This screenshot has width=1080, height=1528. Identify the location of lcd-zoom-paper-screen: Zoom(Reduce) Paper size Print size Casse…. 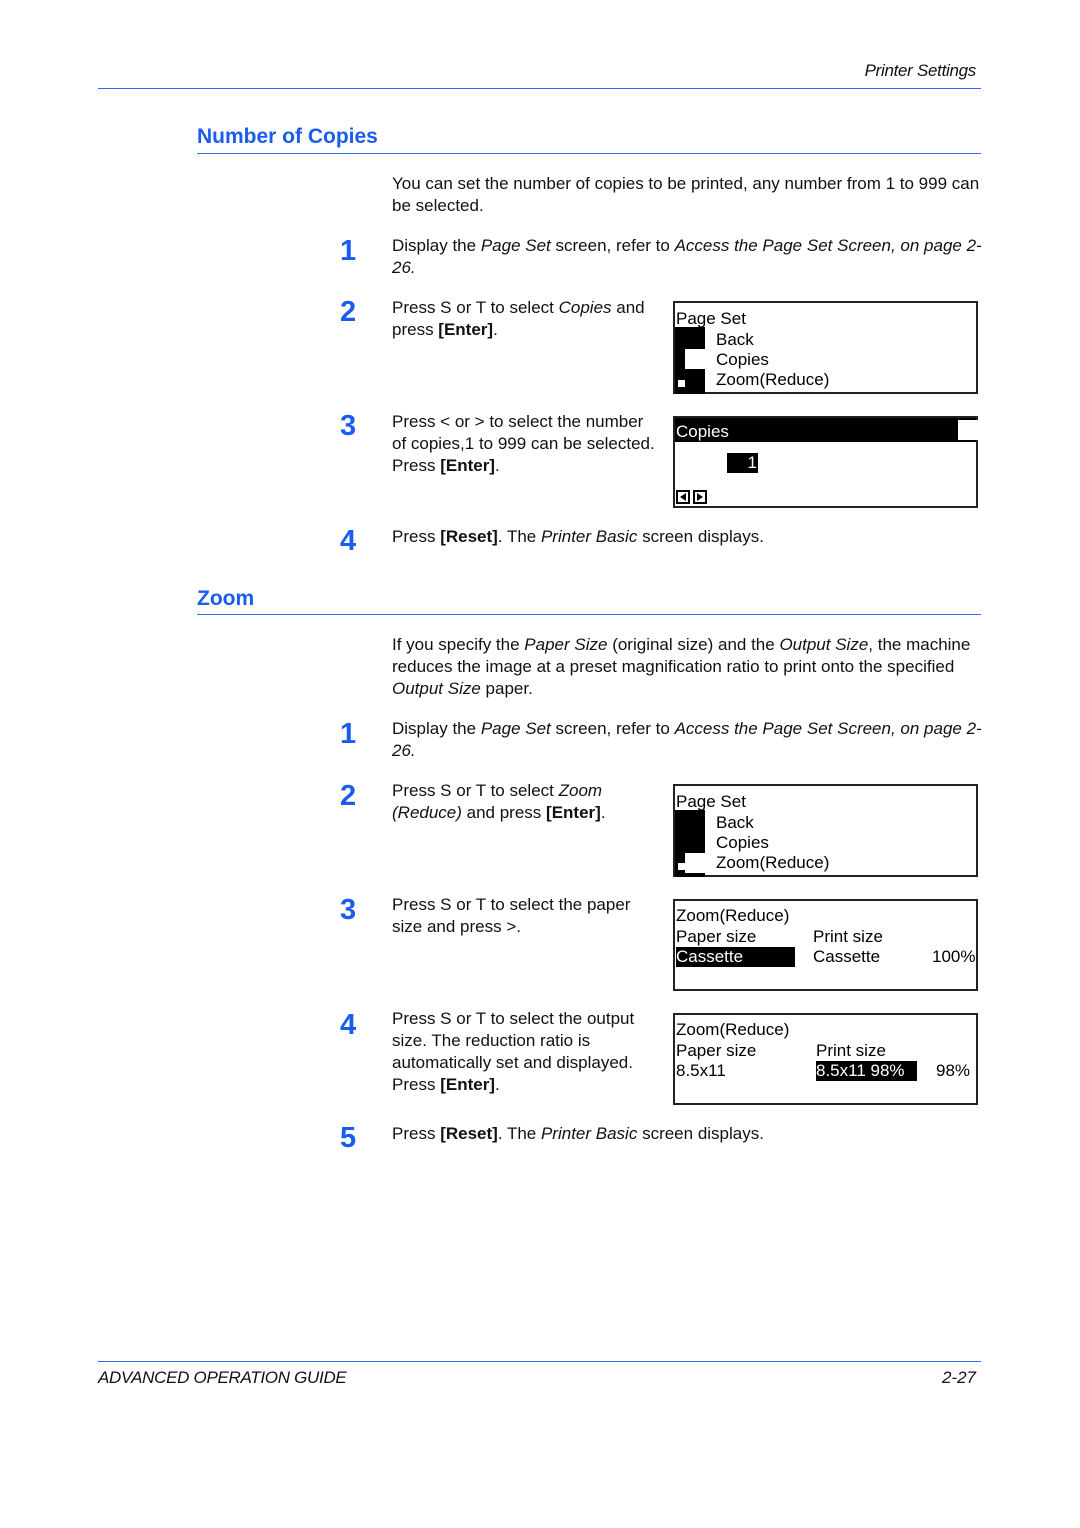
(825, 945).